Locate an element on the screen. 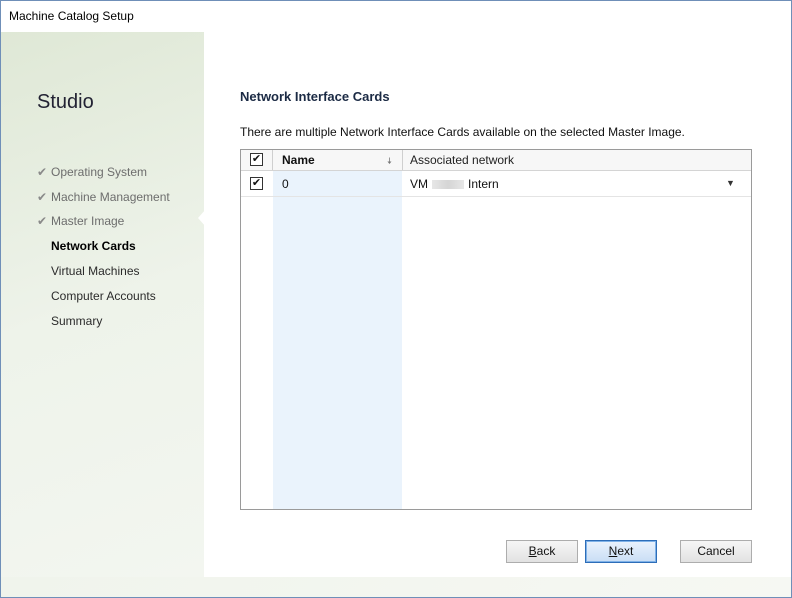 The image size is (792, 598). step-summary: Summary is located at coordinates (77, 321).